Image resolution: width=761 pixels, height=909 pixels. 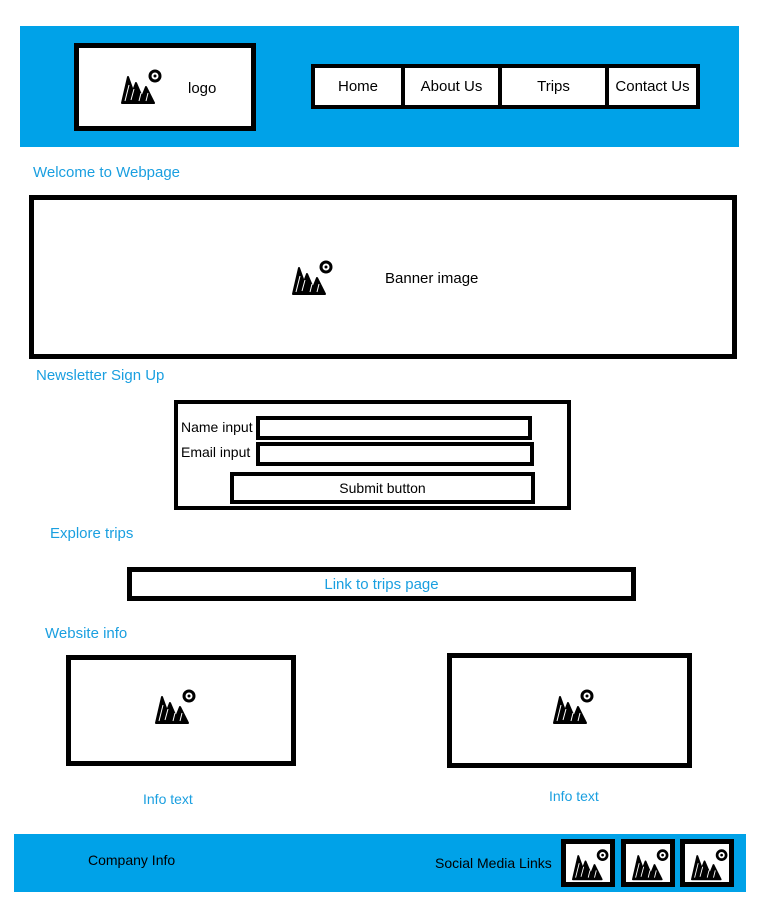 What do you see at coordinates (650, 86) in the screenshot?
I see `nav-item-contact-us: Contact Us` at bounding box center [650, 86].